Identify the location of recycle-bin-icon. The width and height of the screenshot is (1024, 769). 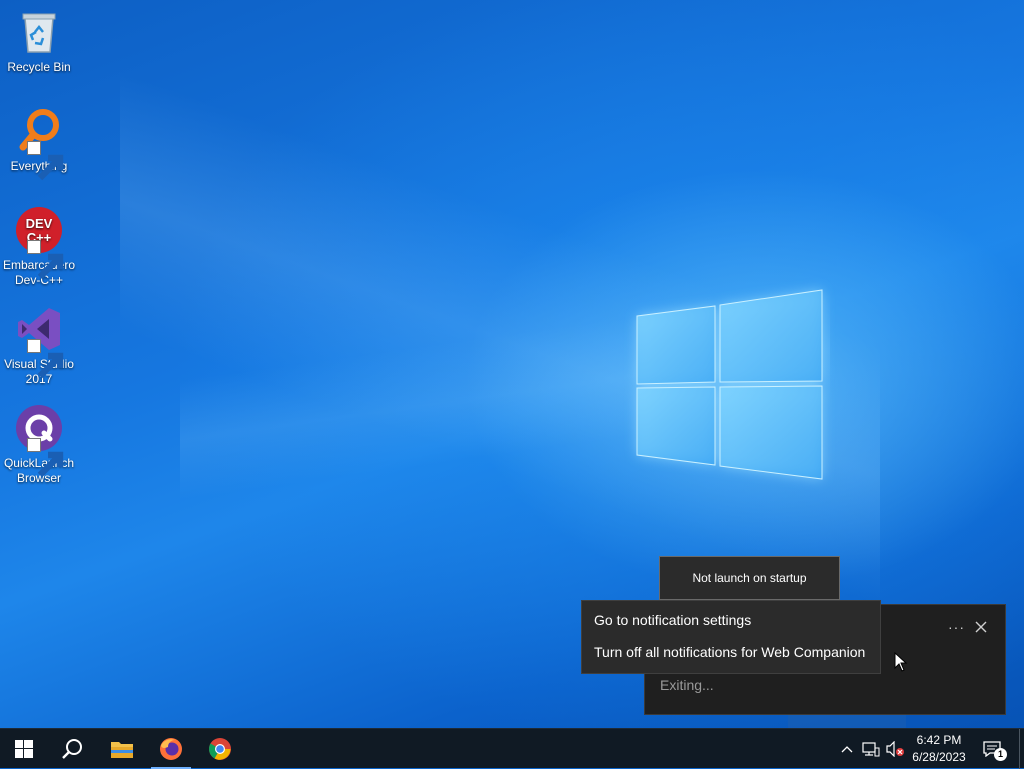
(39, 33).